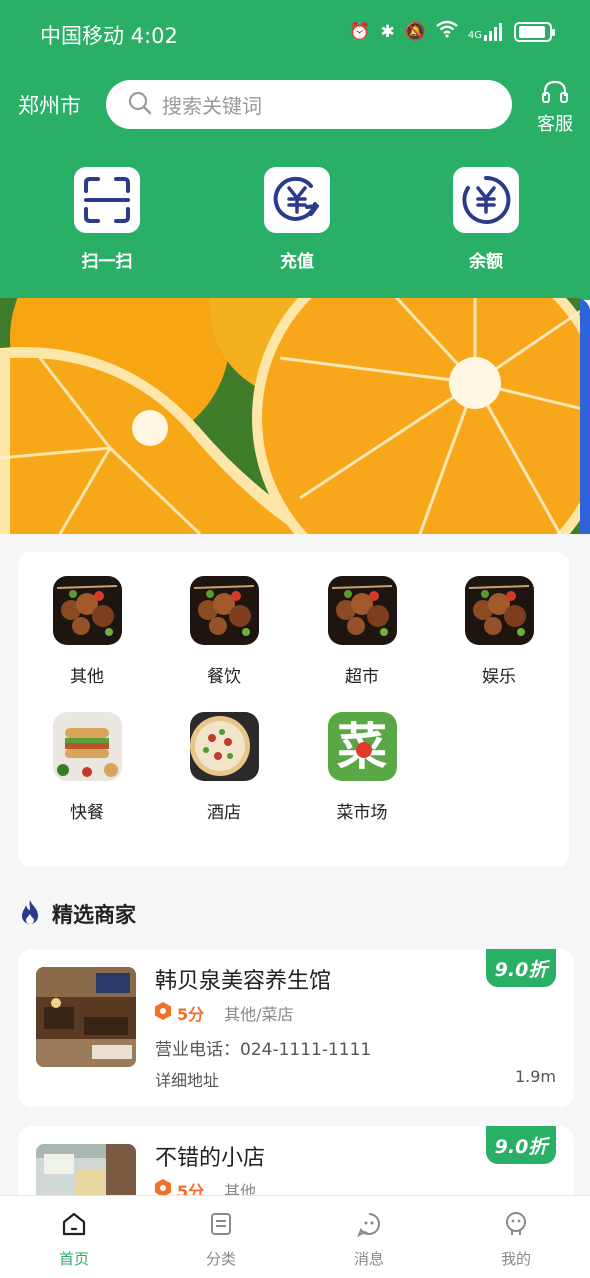 The height and width of the screenshot is (1278, 590). I want to click on city-selector: 郑州市, so click(49, 105).